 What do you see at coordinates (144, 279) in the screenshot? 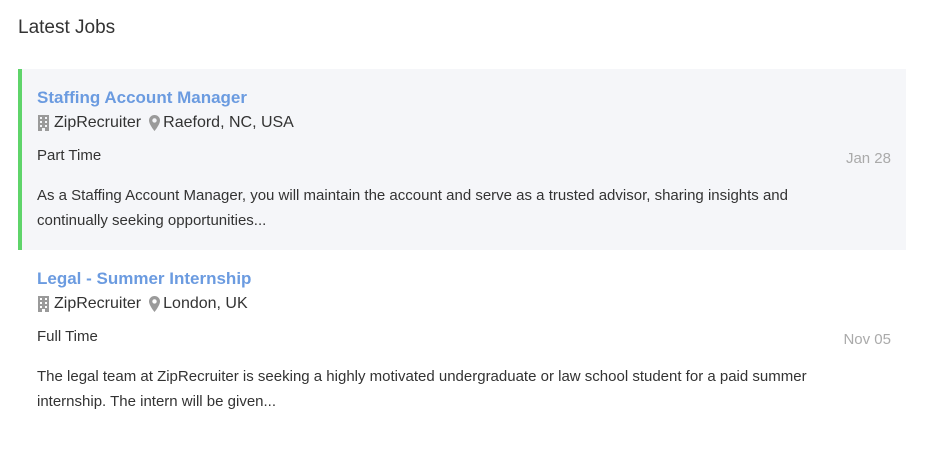
I see `job-title-link: Legal - Summer Internship` at bounding box center [144, 279].